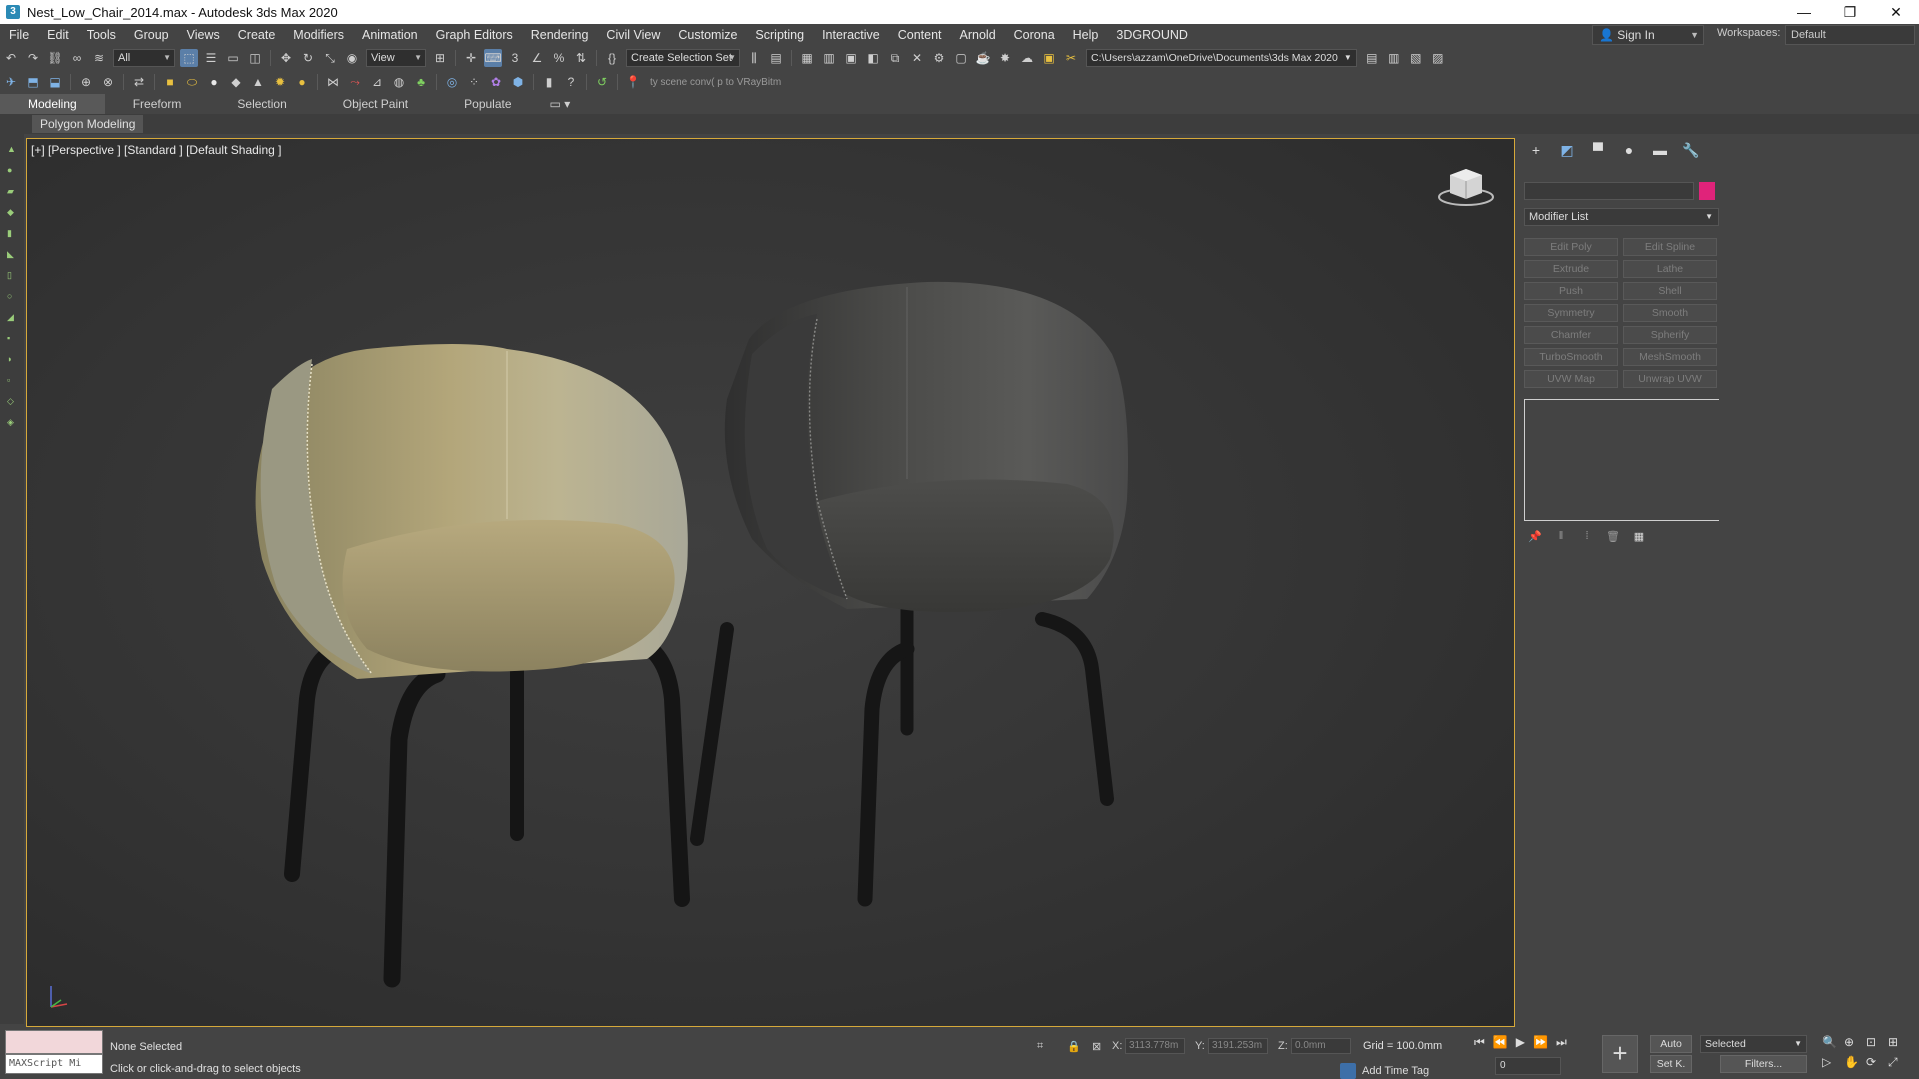  Describe the element at coordinates (108, 82) in the screenshot. I see `group-tool-icon: ⊗` at that location.